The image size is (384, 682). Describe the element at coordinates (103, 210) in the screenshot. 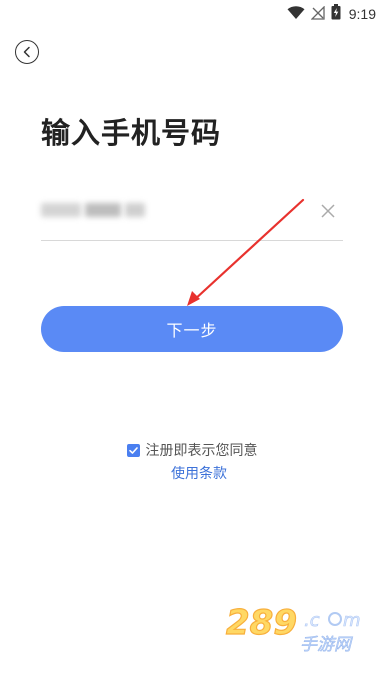

I see `blurred-phone-number-mid` at that location.